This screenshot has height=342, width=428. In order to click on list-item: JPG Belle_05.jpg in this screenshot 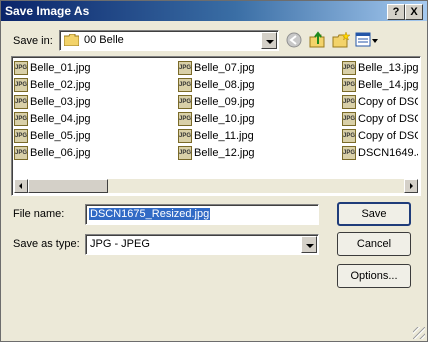, I will do `click(89, 136)`.